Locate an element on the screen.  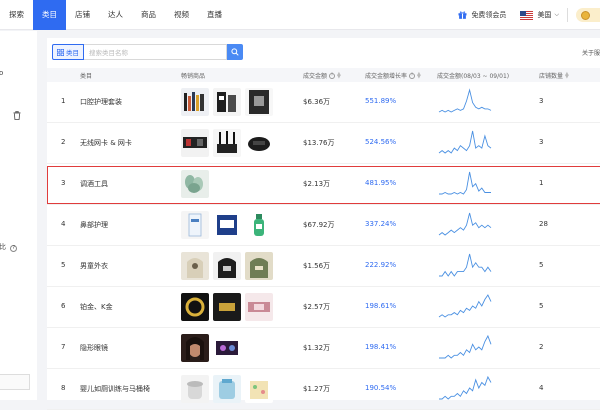
category-name: 无线网卡 & 网卡 is located at coordinates (106, 143).